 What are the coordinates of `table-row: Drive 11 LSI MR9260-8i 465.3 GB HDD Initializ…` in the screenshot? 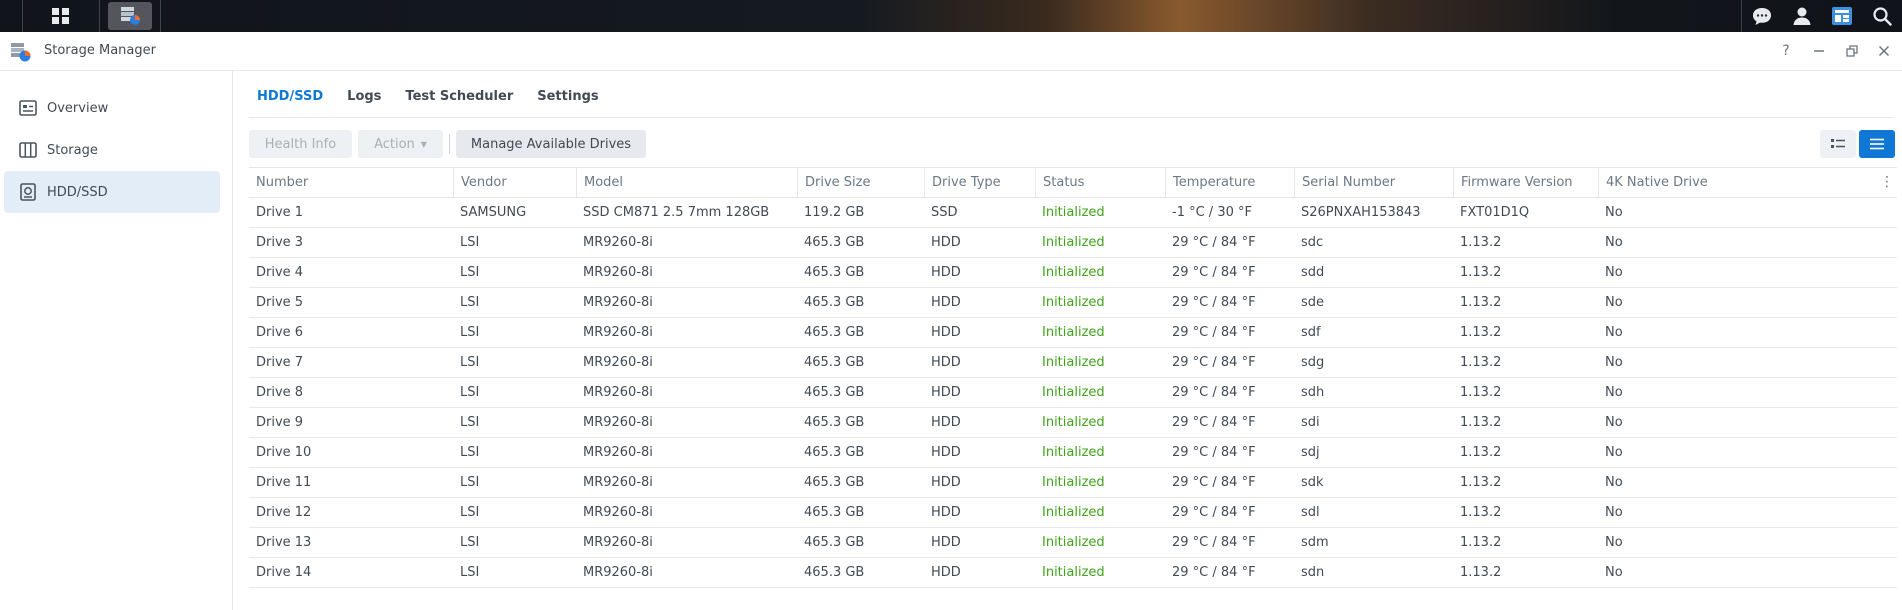 It's located at (1073, 483).